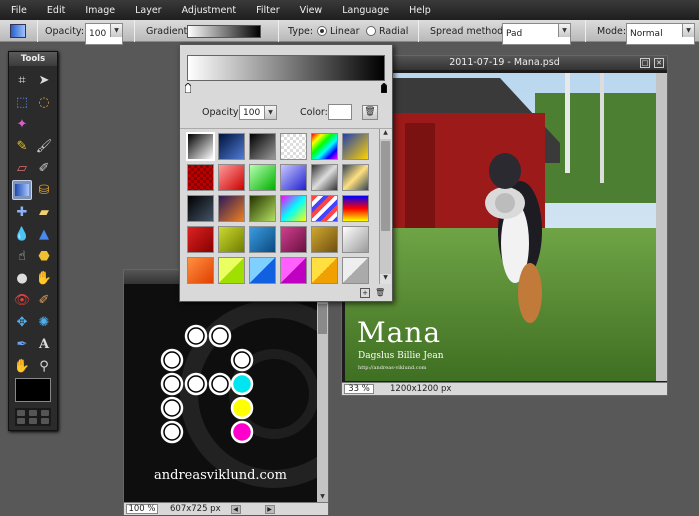 This screenshot has width=699, height=516. I want to click on gradient-preset-blue-yellow, so click(355, 146).